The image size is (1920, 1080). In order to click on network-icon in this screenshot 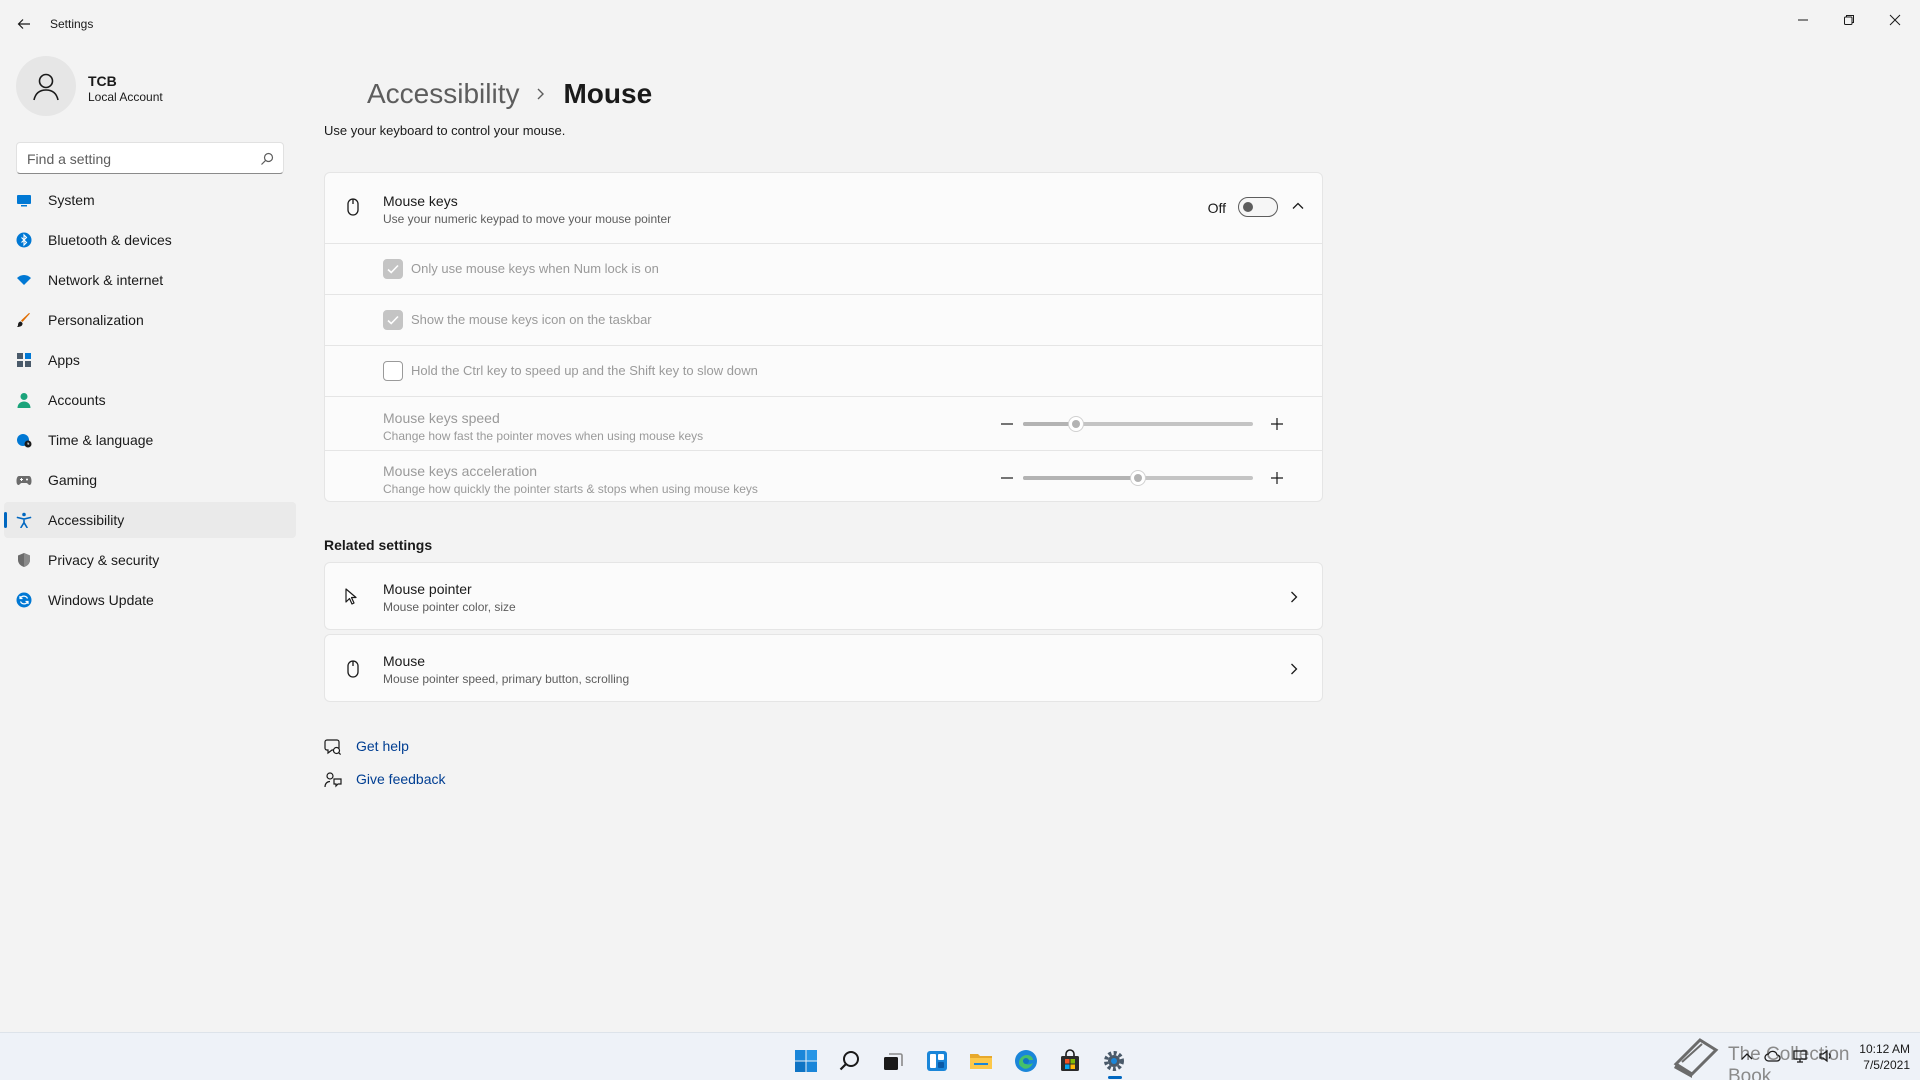, I will do `click(1800, 1056)`.